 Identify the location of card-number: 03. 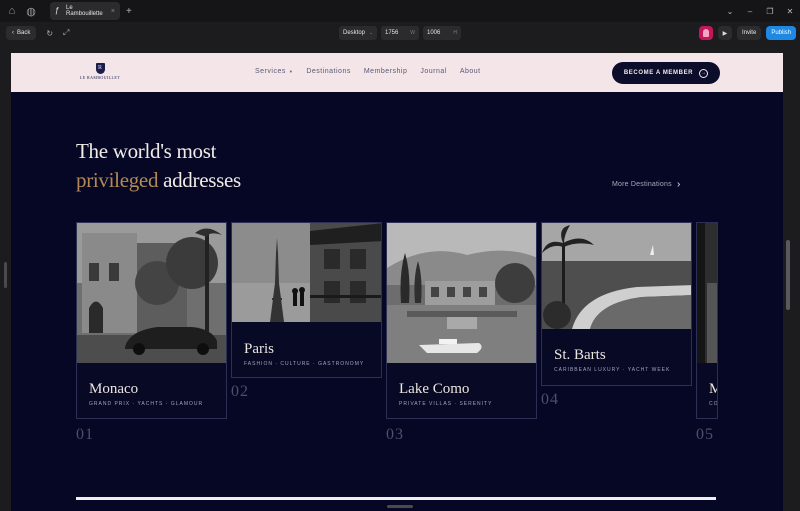
(395, 434).